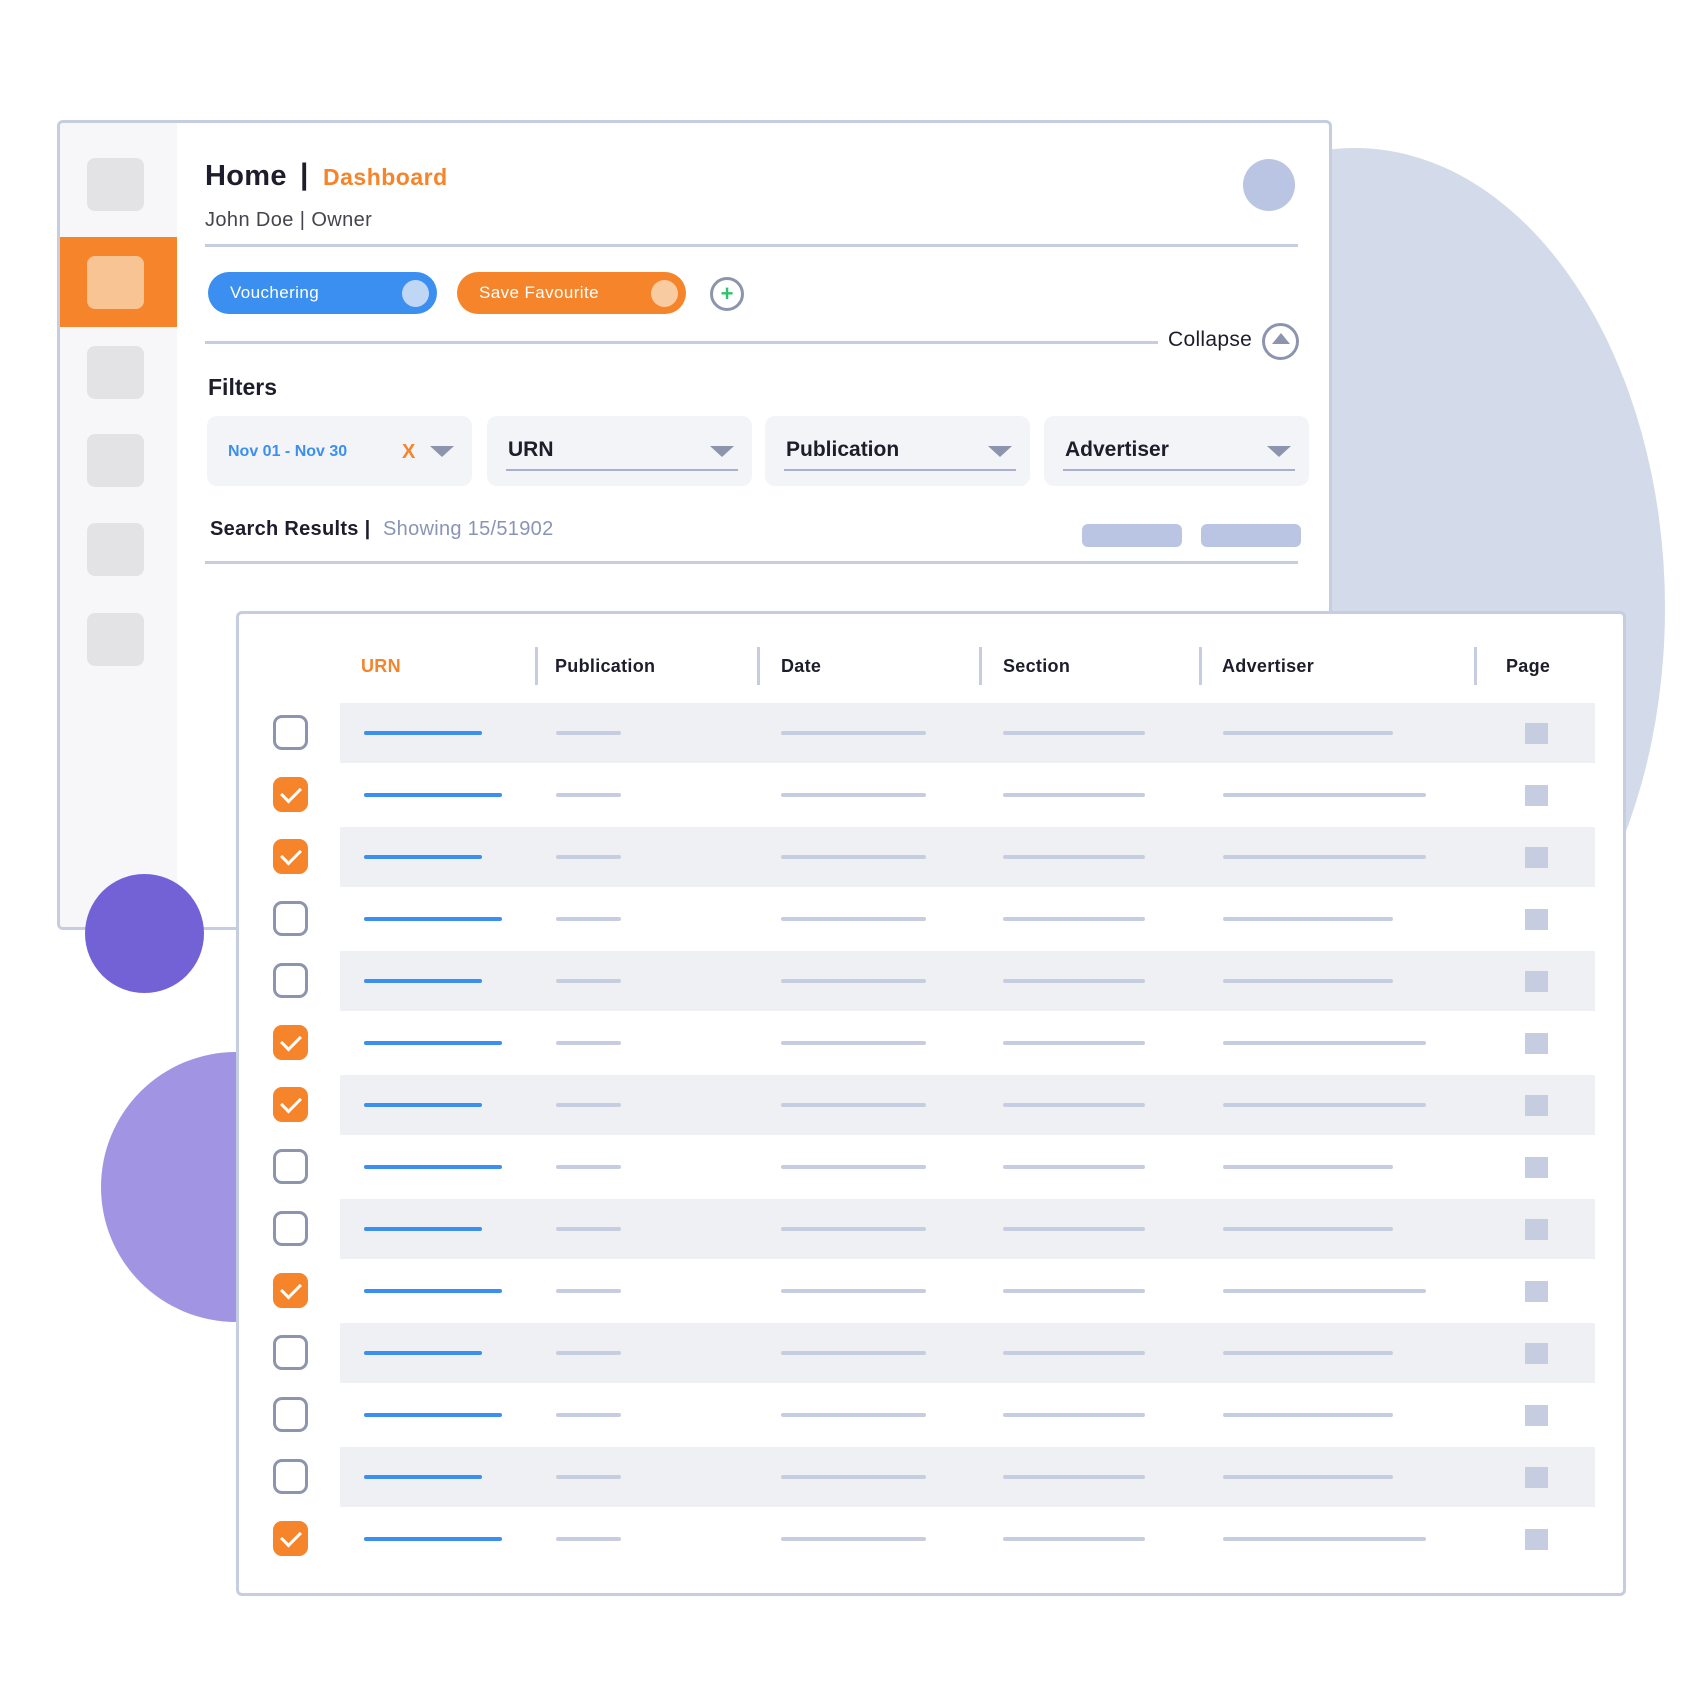 The height and width of the screenshot is (1700, 1700). What do you see at coordinates (727, 294) in the screenshot?
I see `add-icon: +` at bounding box center [727, 294].